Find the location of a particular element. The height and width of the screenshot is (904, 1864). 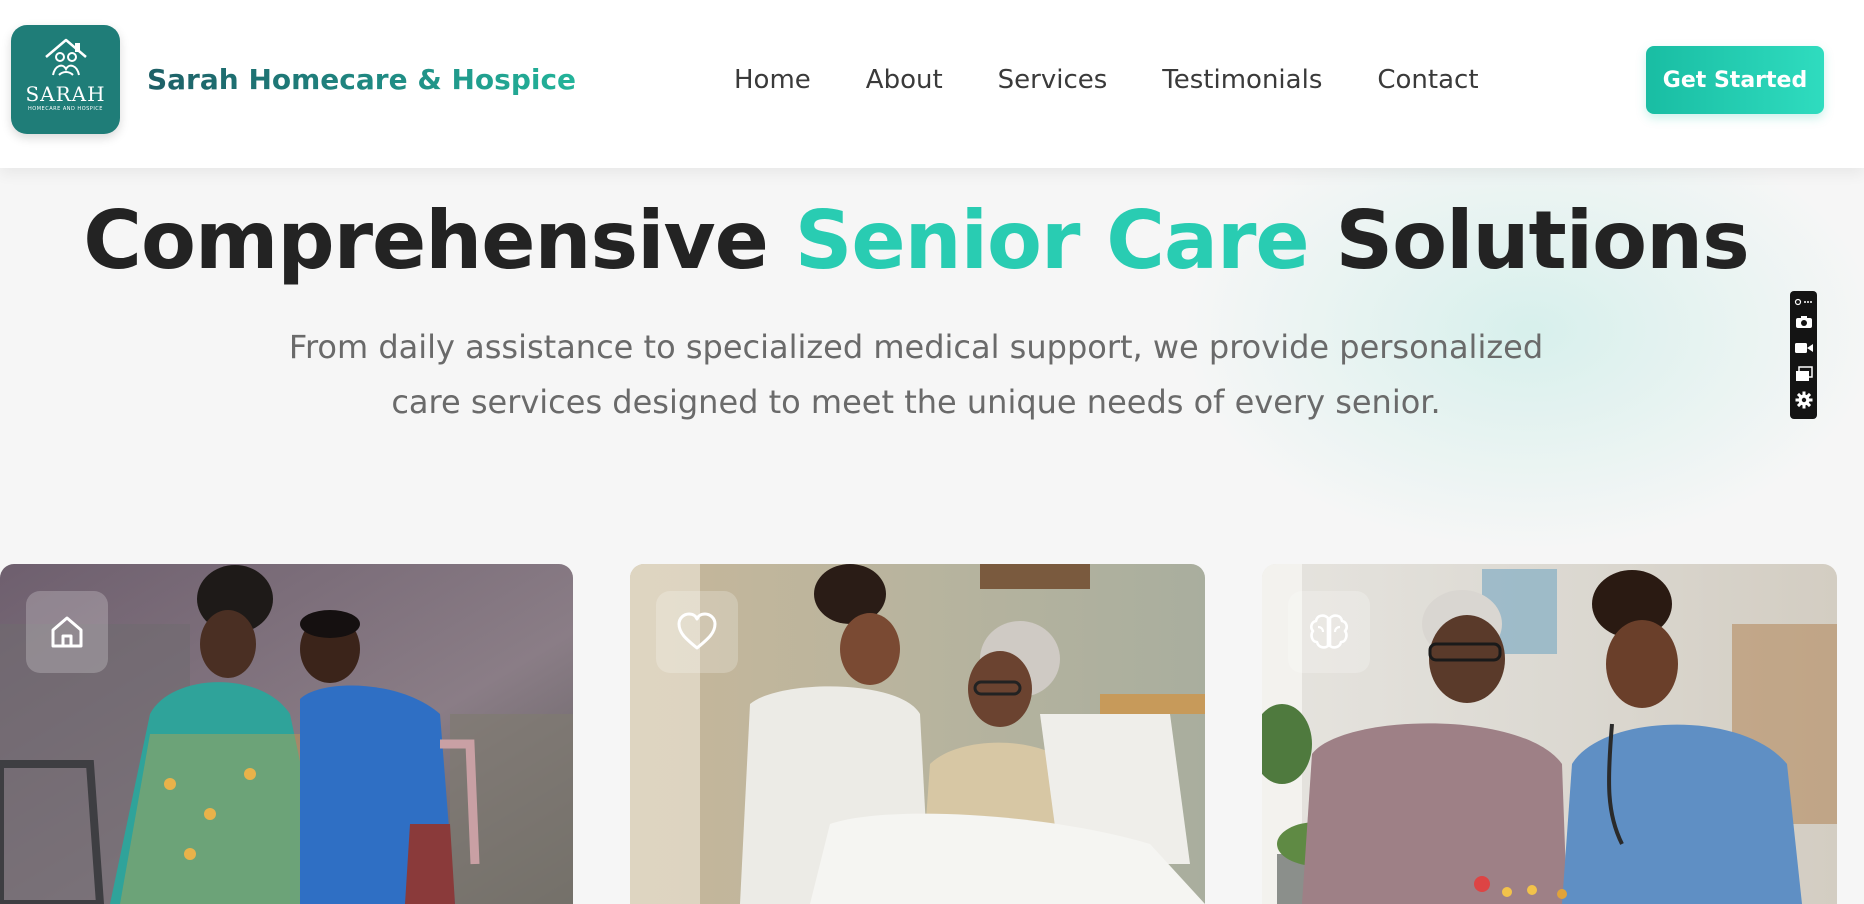

screens-icon is located at coordinates (1804, 374).